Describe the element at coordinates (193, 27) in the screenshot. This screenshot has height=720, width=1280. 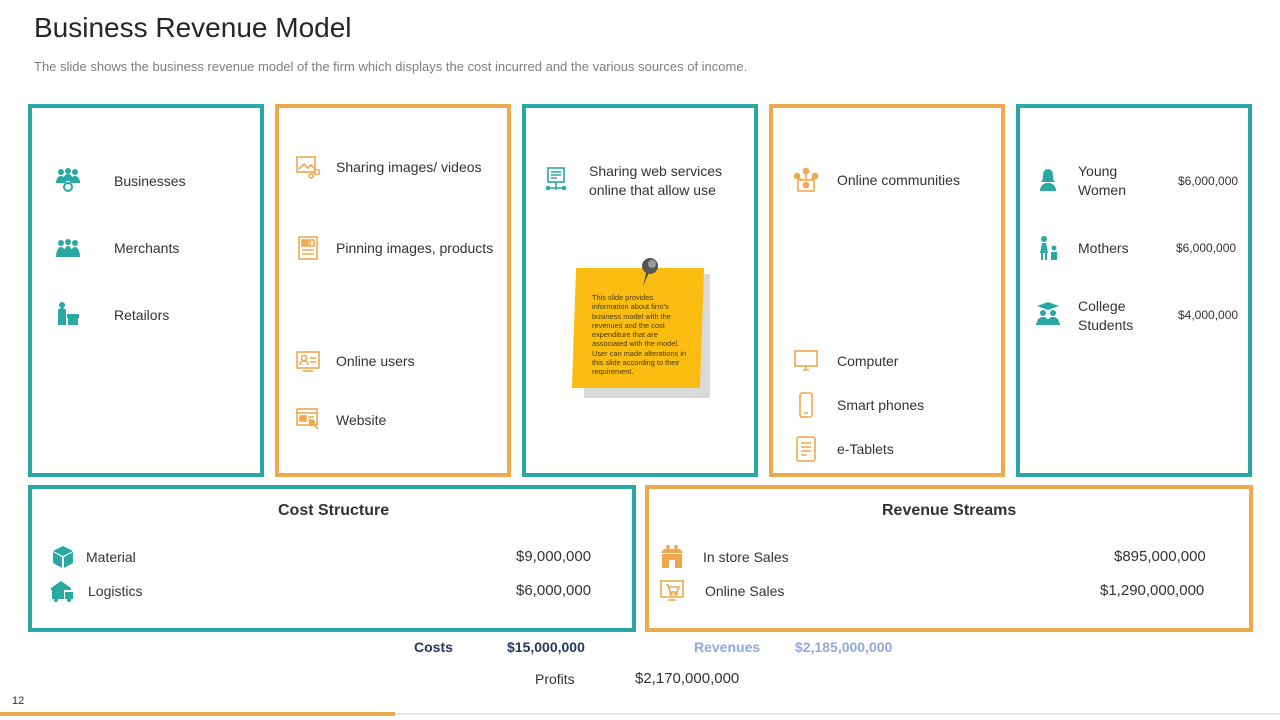
I see `page-title: Business Revenue Model` at that location.